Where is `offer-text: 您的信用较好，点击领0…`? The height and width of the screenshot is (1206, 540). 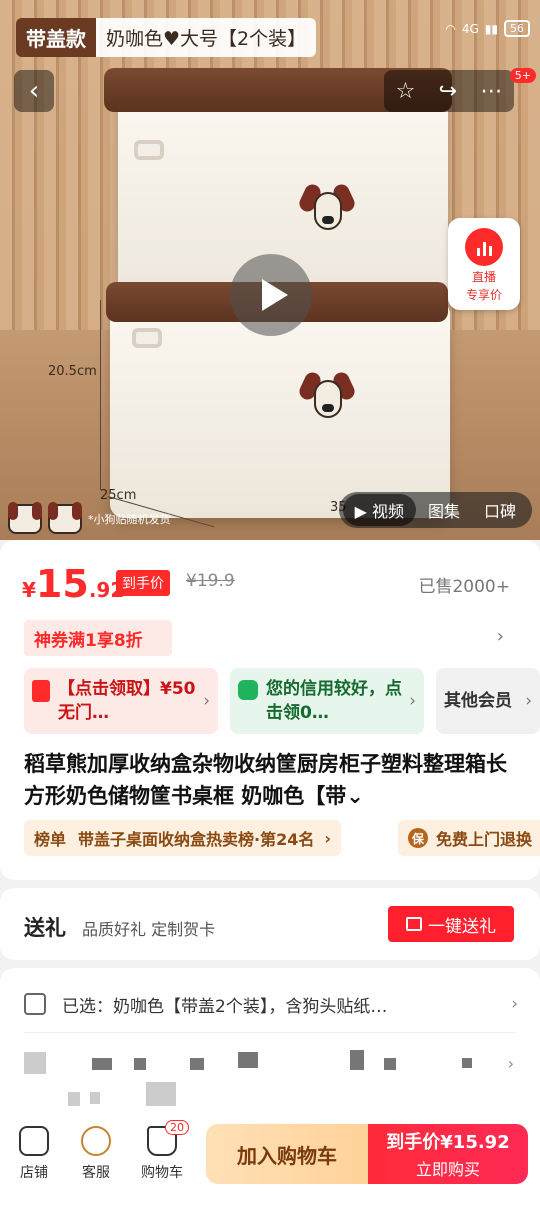
offer-text: 您的信用较好，点击领0… is located at coordinates (334, 701).